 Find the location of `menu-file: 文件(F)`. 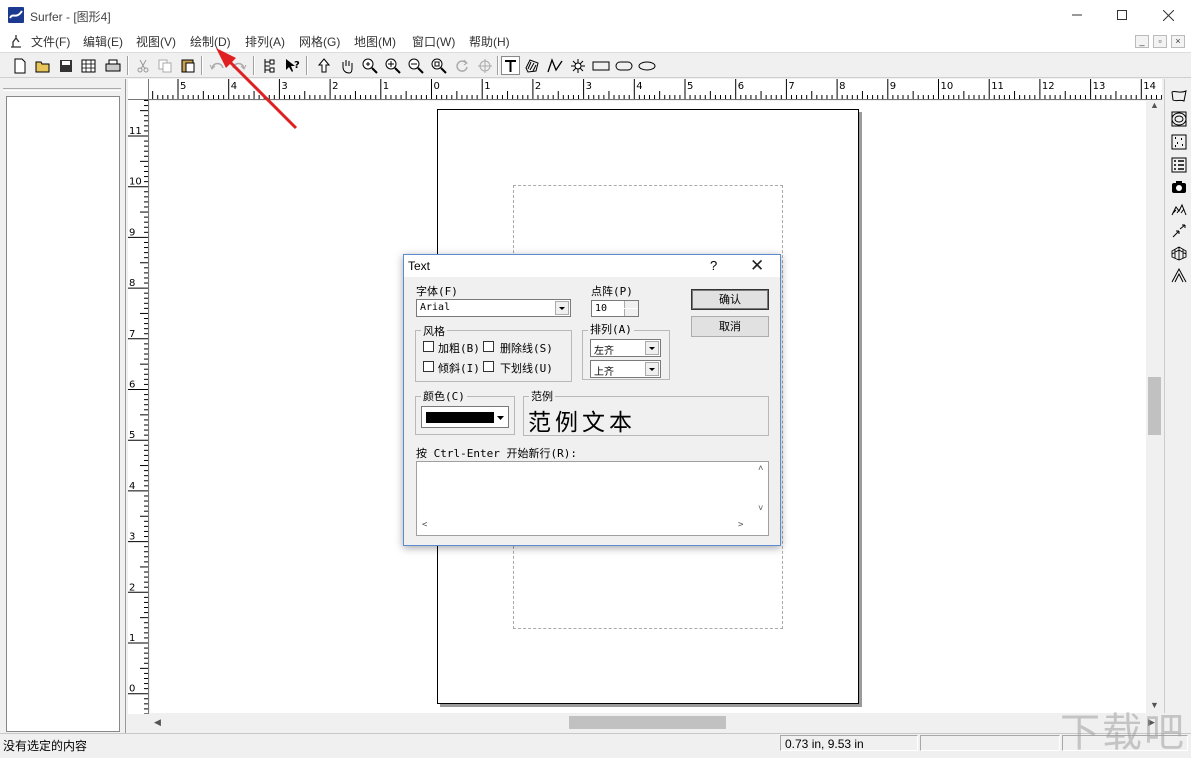

menu-file: 文件(F) is located at coordinates (50, 41).